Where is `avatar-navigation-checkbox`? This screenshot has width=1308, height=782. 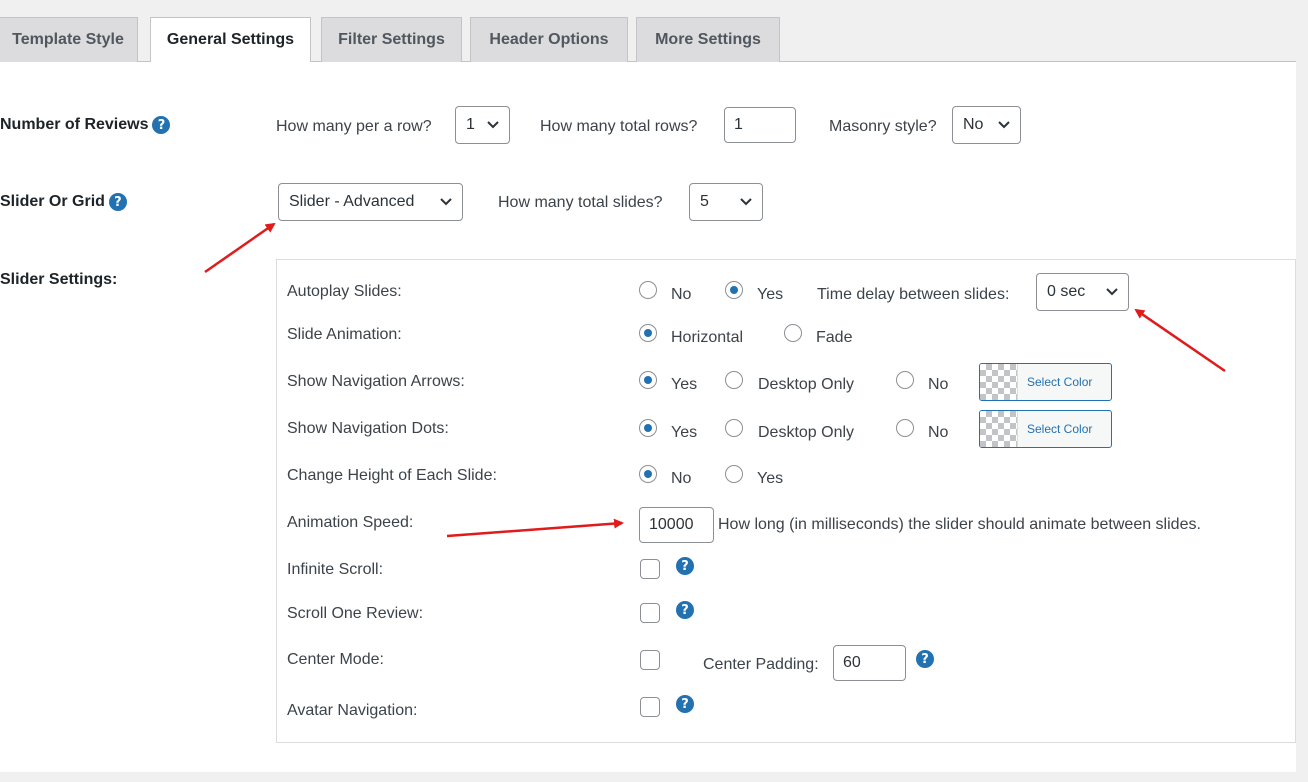 avatar-navigation-checkbox is located at coordinates (650, 707).